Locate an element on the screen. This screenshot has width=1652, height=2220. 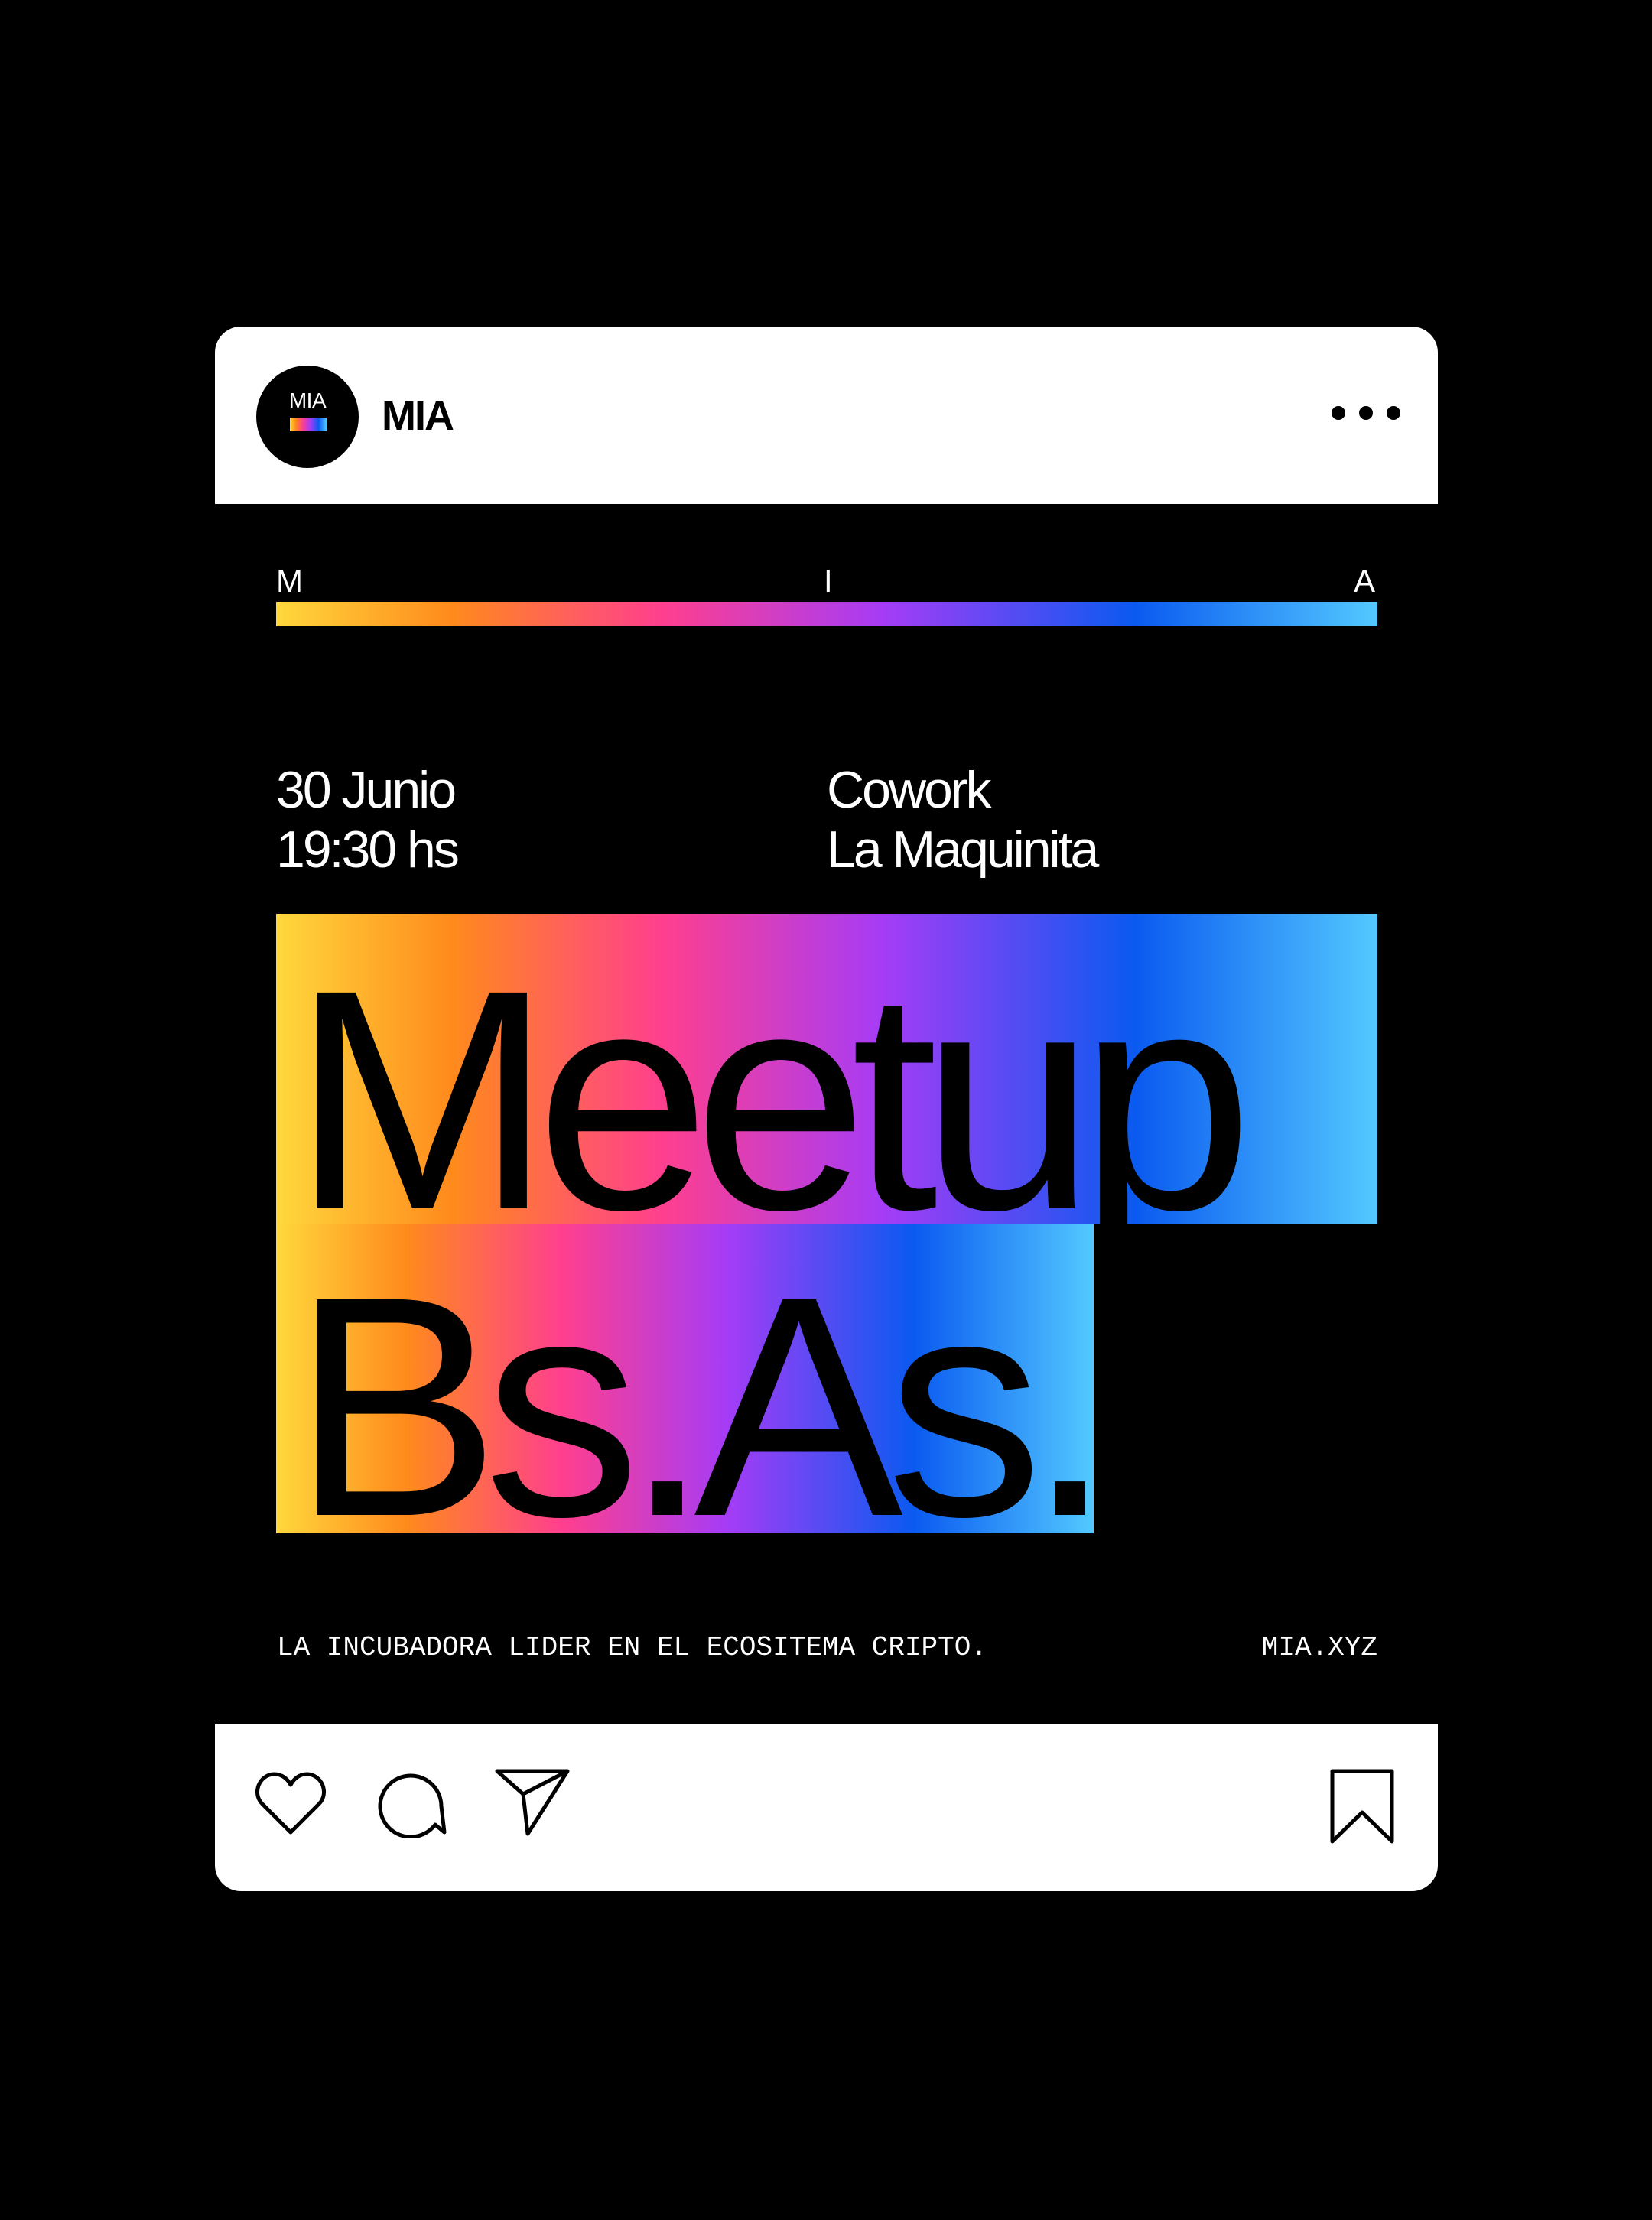
website-domain: MIA.XYZ is located at coordinates (1319, 1648).